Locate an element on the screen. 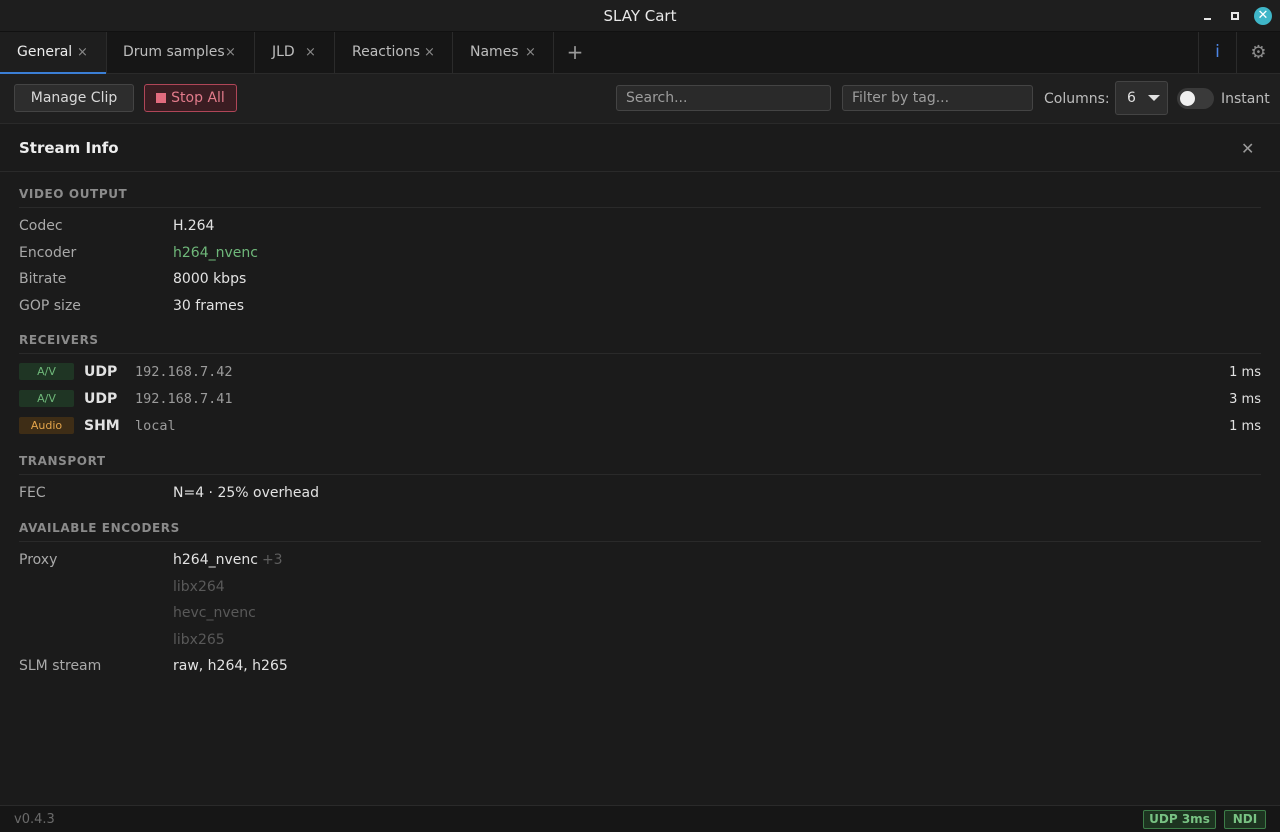 The image size is (1280, 832). section-title-transport: TRANSPORT is located at coordinates (640, 464).